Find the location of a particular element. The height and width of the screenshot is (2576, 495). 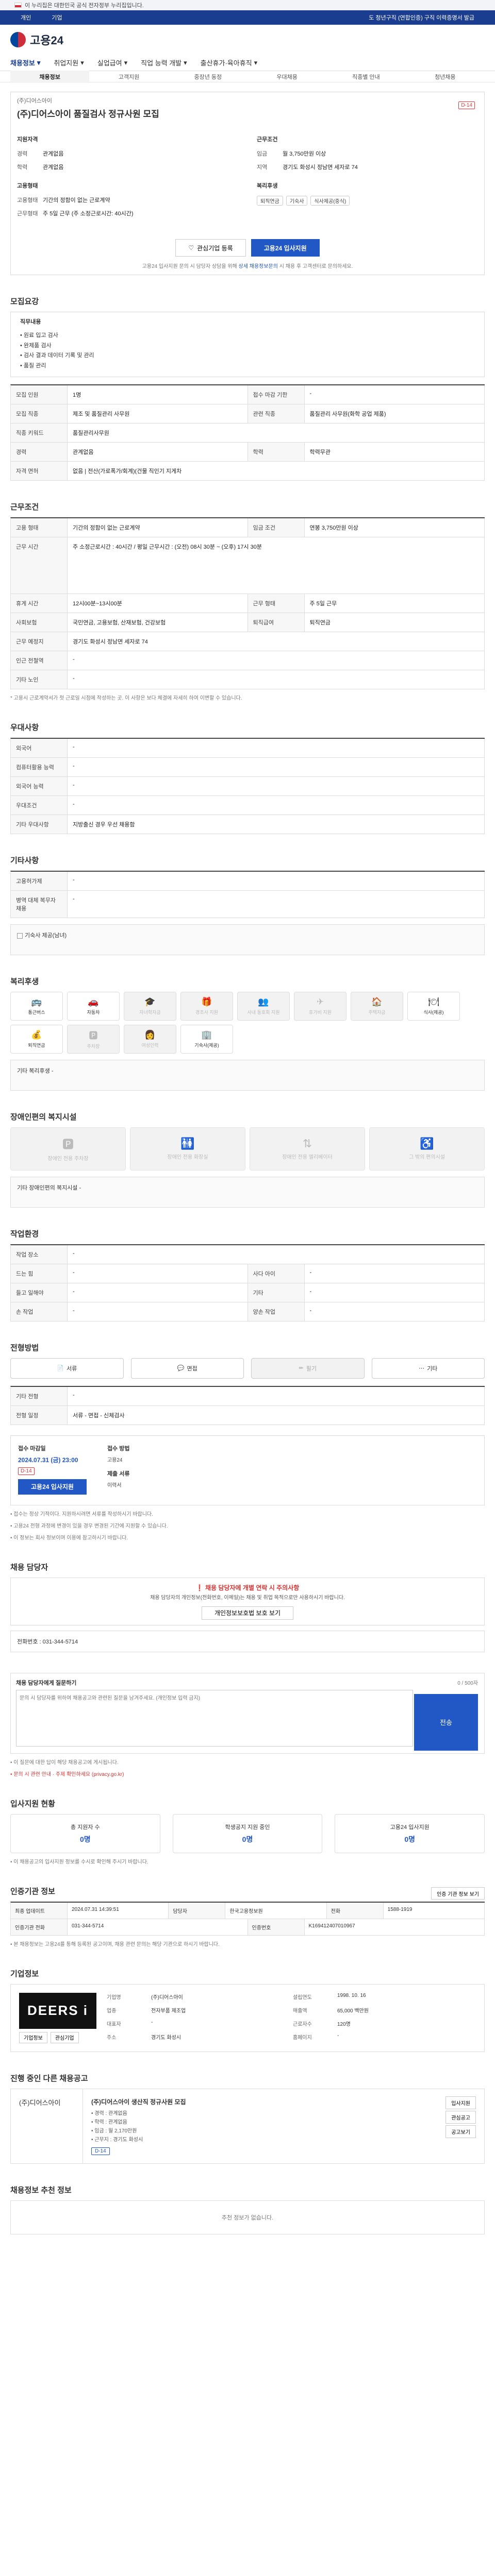

benefit-item: 🎓 자녀학자금 is located at coordinates (150, 1006).